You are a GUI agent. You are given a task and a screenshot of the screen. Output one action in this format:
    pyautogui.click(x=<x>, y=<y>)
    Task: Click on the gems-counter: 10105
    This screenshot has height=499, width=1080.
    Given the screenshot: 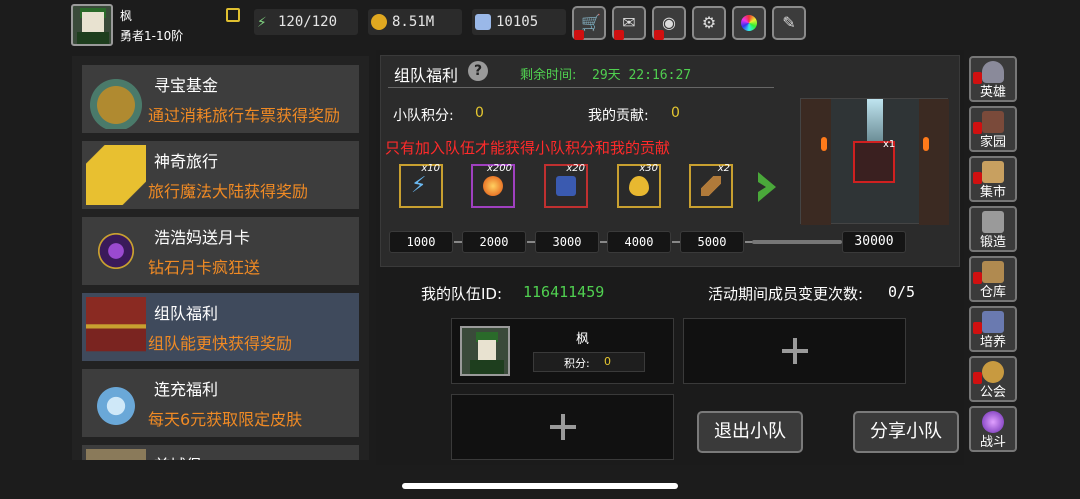 What is the action you would take?
    pyautogui.click(x=519, y=22)
    